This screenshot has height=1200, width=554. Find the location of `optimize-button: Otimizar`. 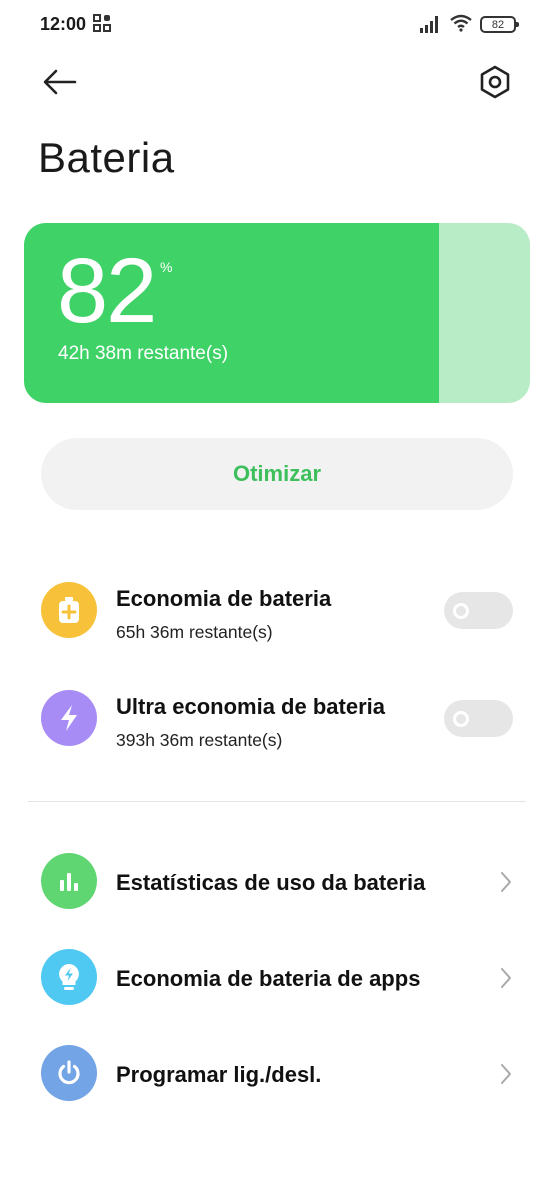

optimize-button: Otimizar is located at coordinates (277, 474).